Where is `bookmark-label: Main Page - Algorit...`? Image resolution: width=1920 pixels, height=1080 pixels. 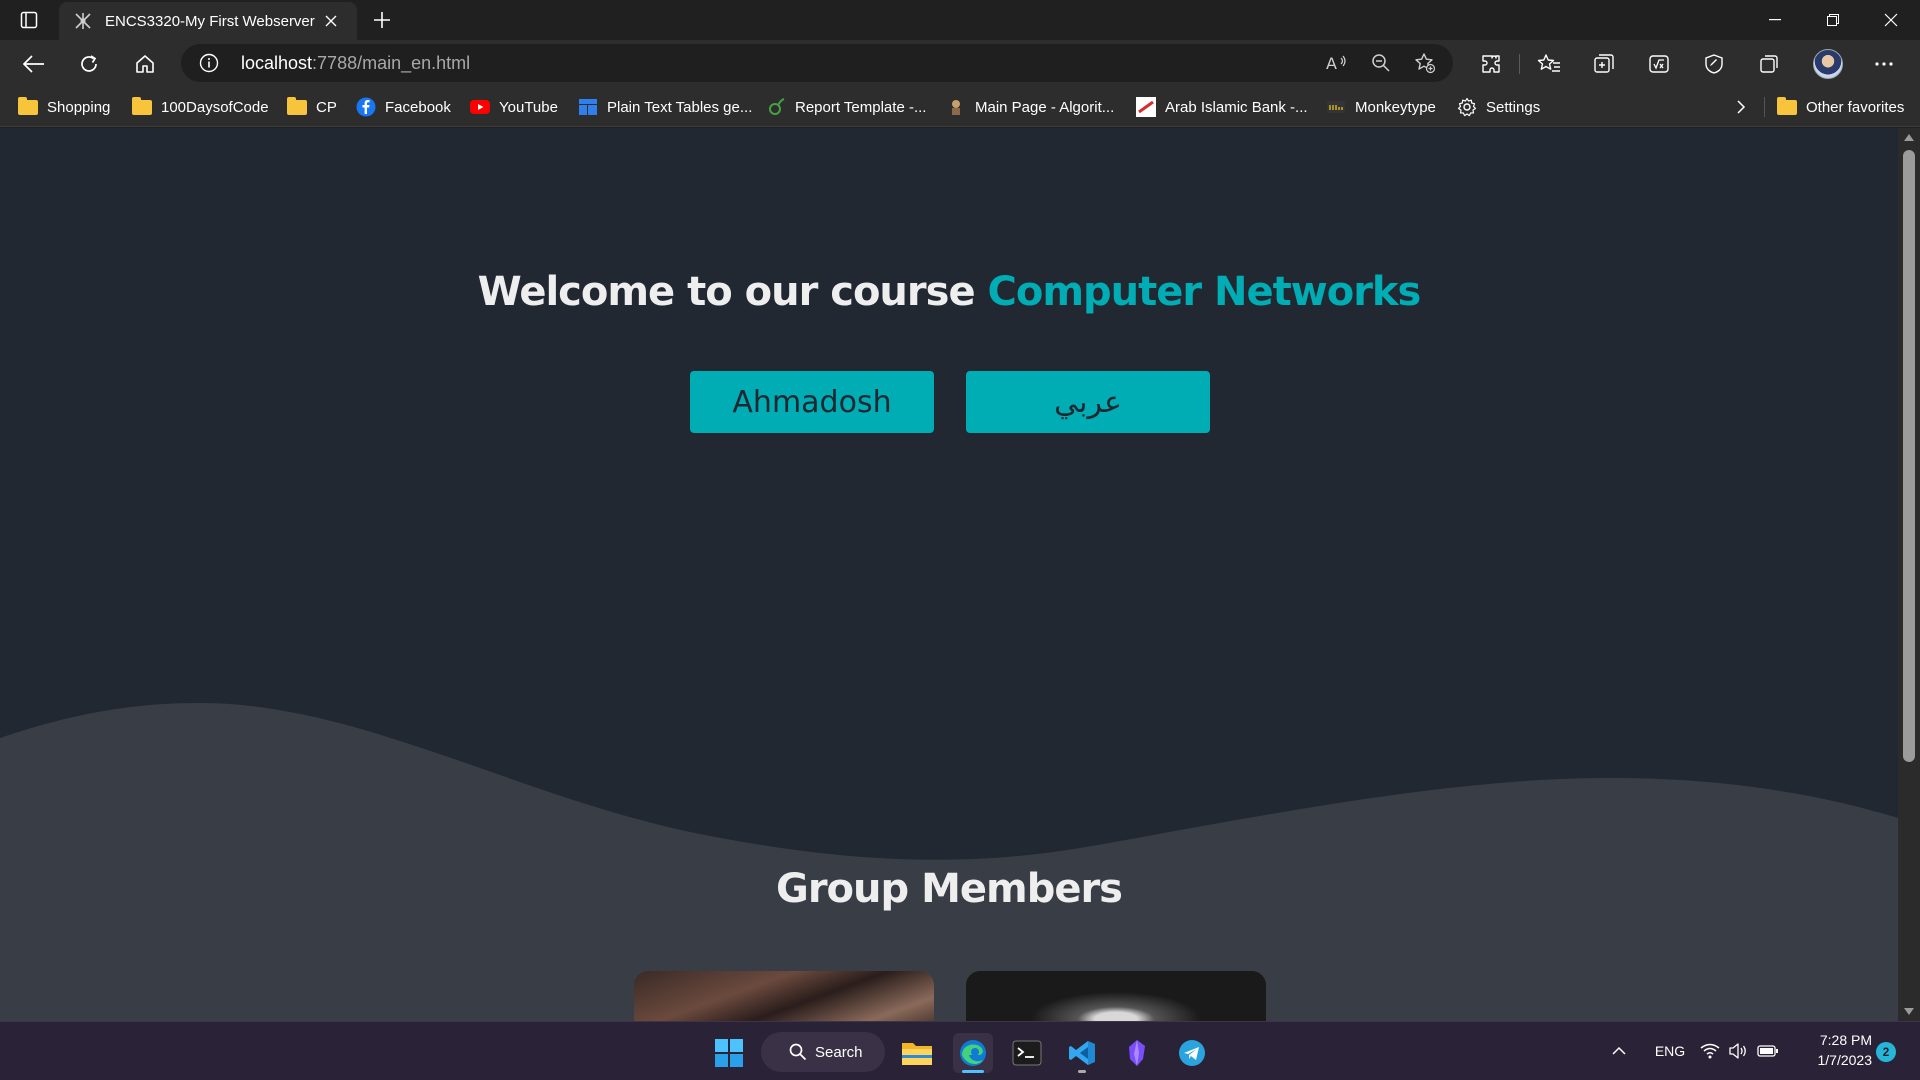
bookmark-label: Main Page - Algorit... is located at coordinates (1045, 107).